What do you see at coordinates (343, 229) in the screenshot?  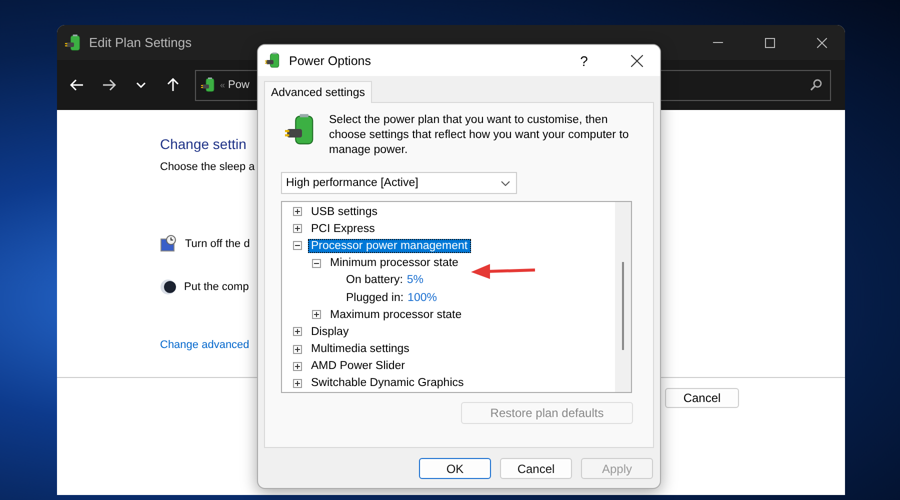 I see `tree-item: PCI Express` at bounding box center [343, 229].